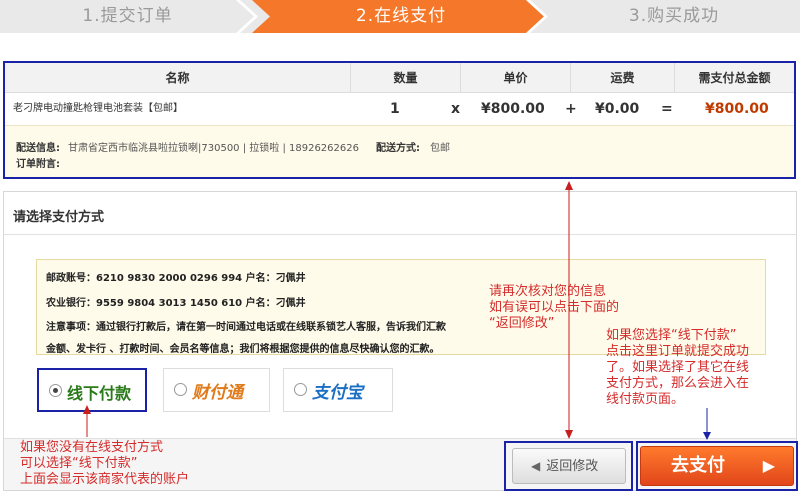 This screenshot has width=800, height=495. I want to click on annotation-line: 了。如果选择了其它在线, so click(678, 367).